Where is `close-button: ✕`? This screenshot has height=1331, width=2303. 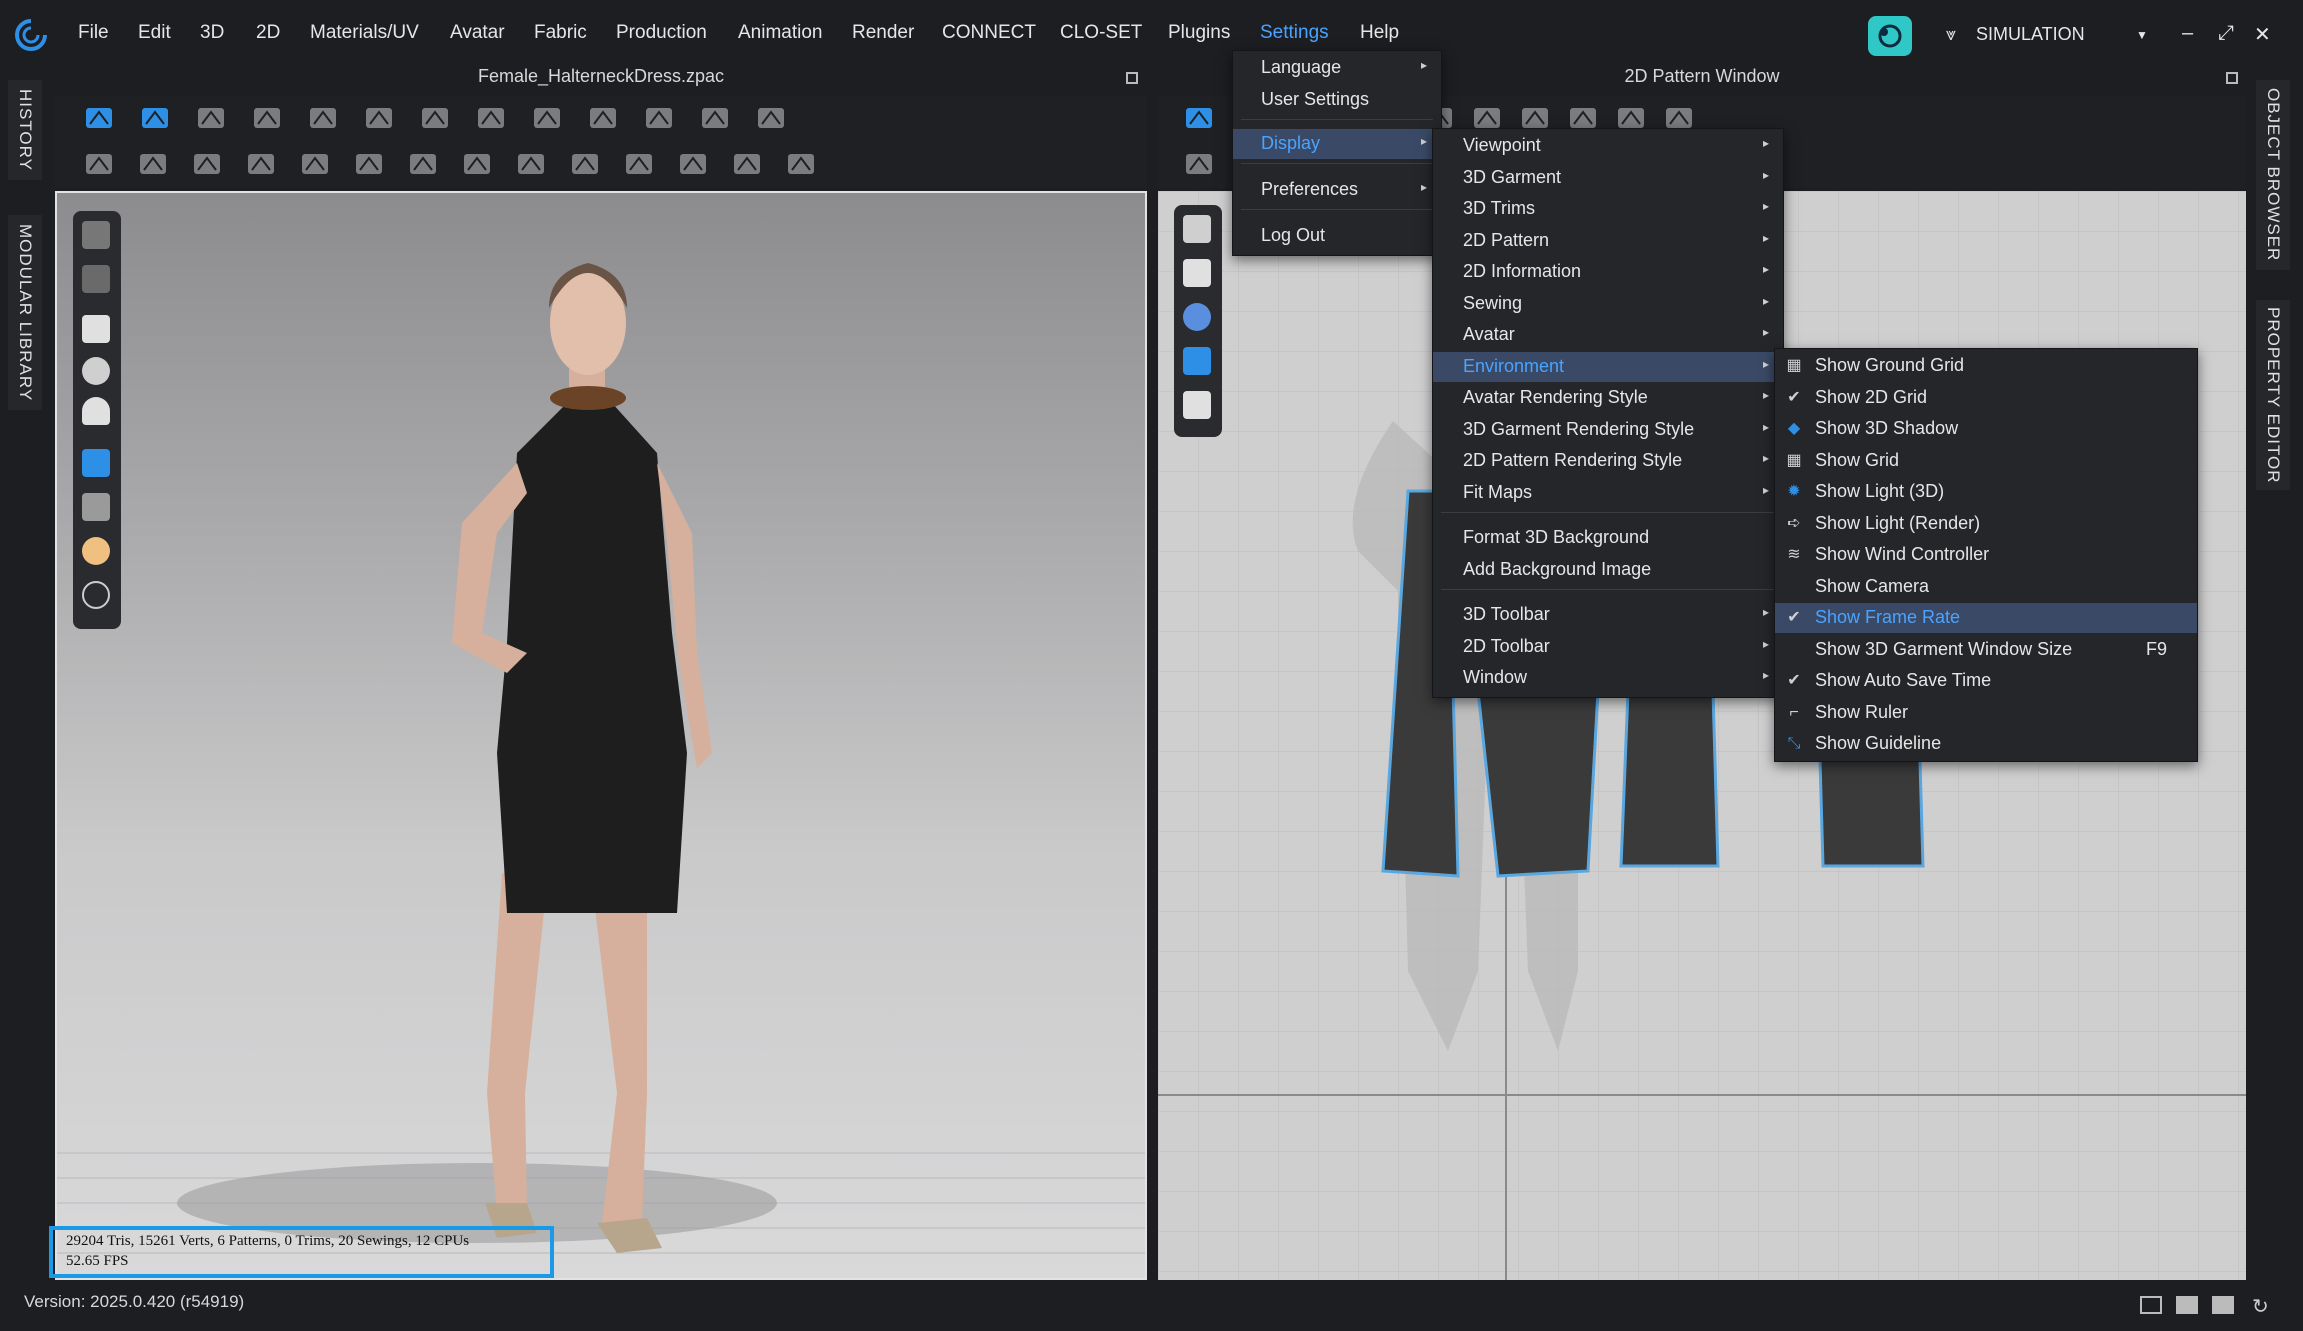
close-button: ✕ is located at coordinates (2262, 34).